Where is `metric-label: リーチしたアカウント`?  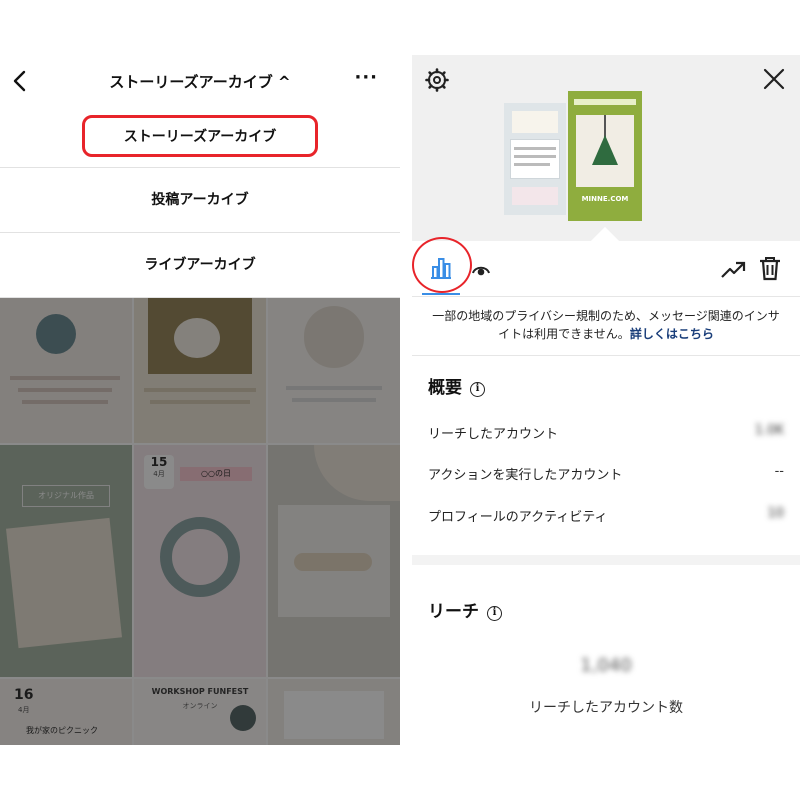
metric-label: リーチしたアカウント is located at coordinates (493, 434).